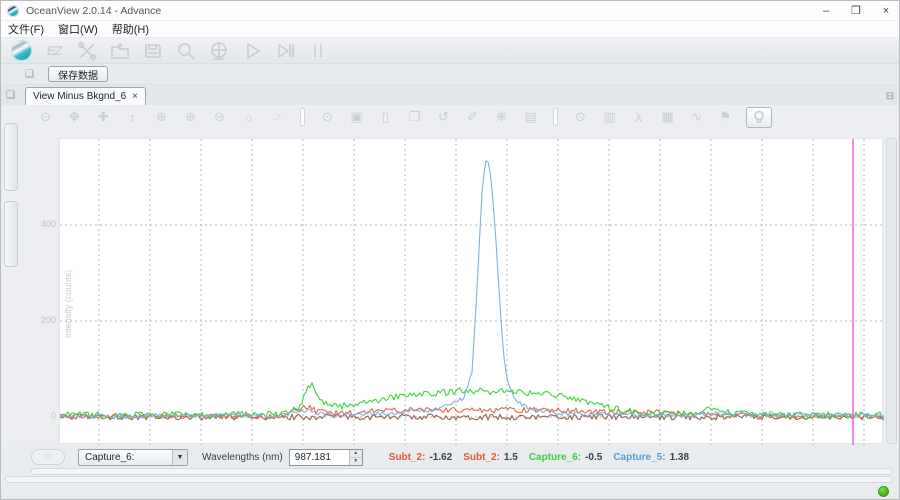  I want to click on side-tab-controls, so click(11, 234).